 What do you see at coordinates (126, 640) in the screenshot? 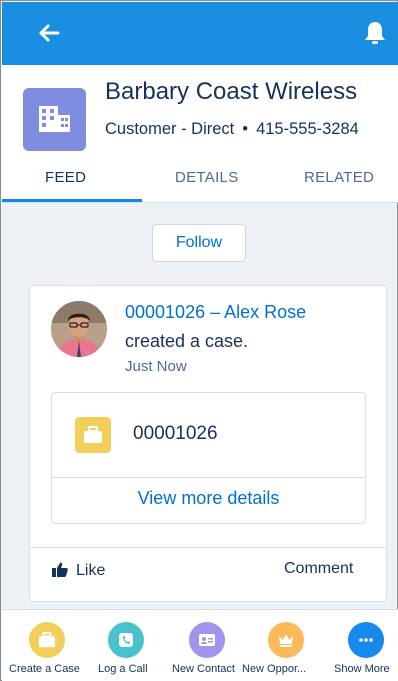
I see `phone-icon` at bounding box center [126, 640].